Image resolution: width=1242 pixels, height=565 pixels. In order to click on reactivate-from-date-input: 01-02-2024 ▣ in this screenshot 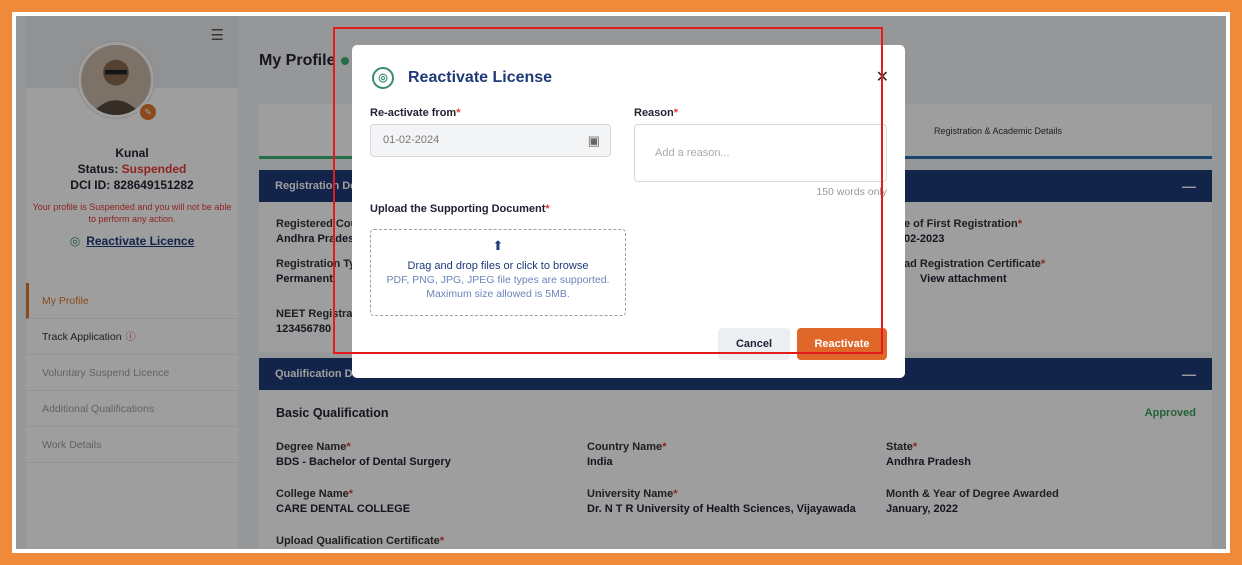, I will do `click(490, 140)`.